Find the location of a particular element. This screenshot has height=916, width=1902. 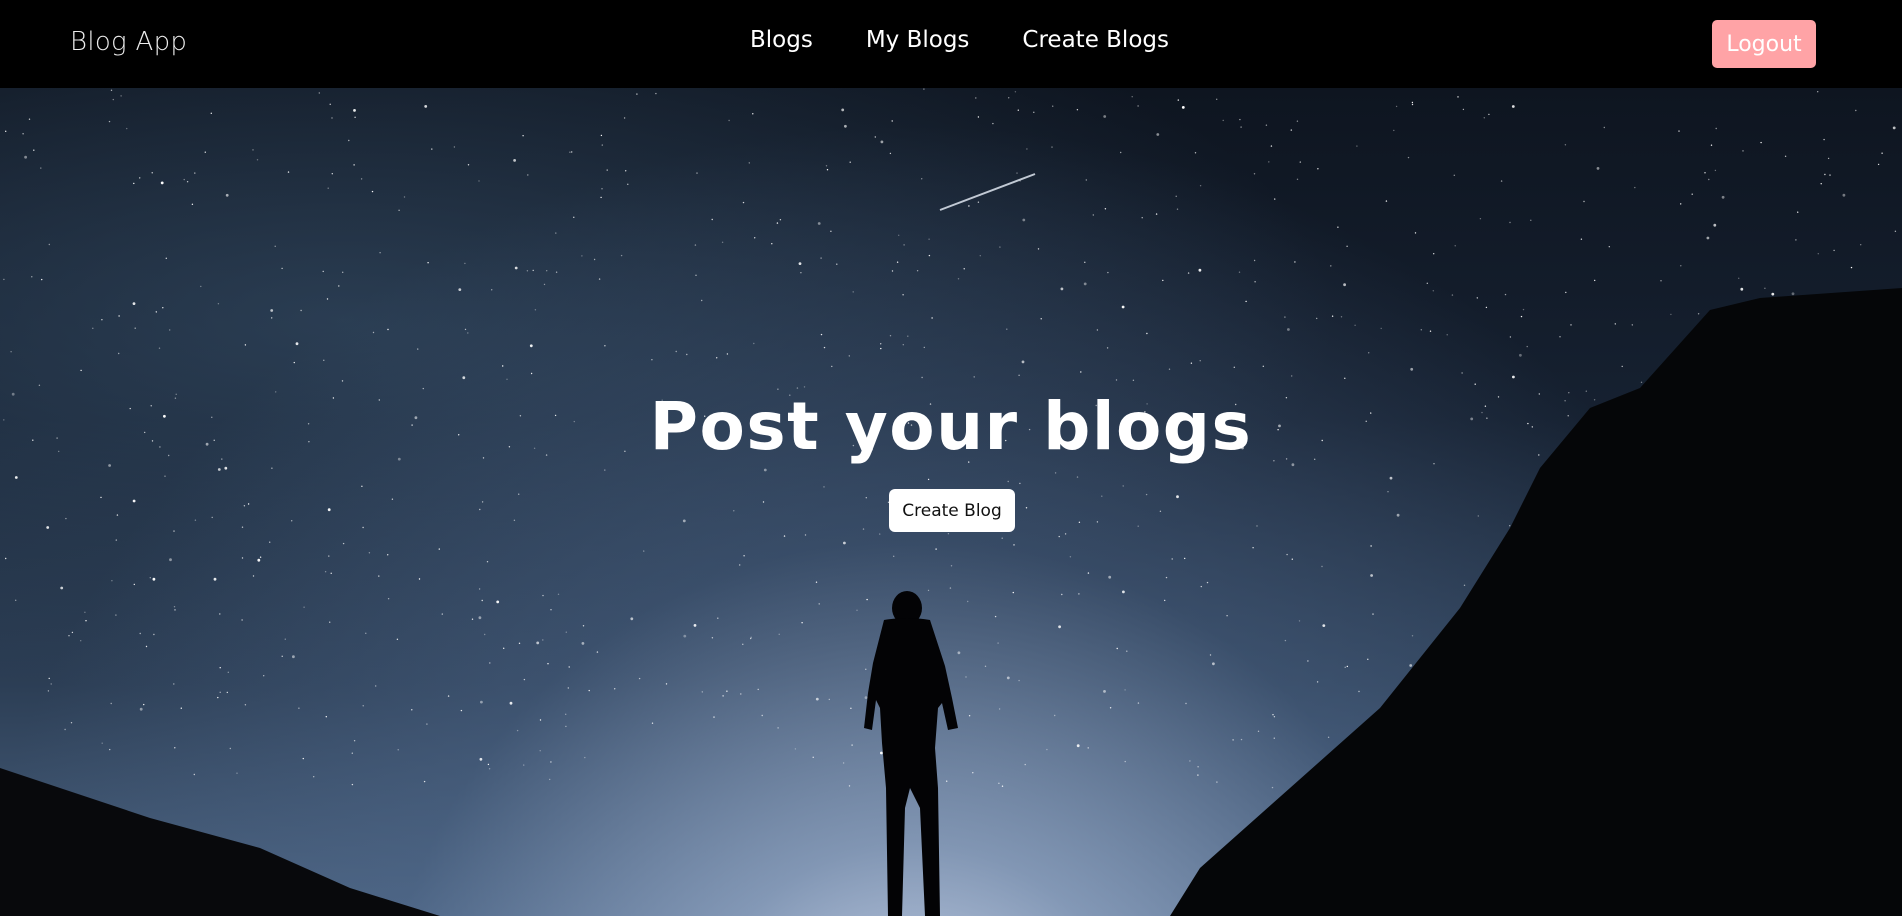

nav-link-my-blogs: My Blogs is located at coordinates (918, 40).